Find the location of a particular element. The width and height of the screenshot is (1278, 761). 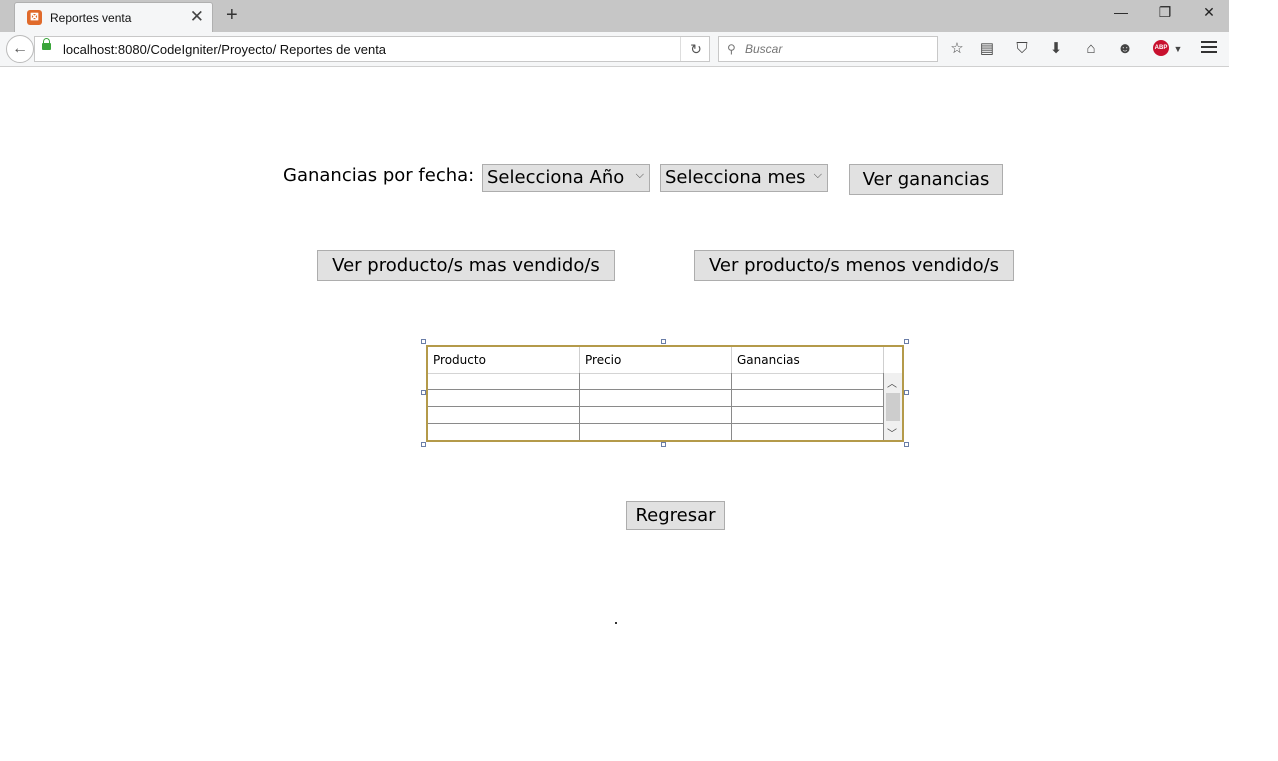

chevron-down-icon: ▼ is located at coordinates (1178, 49).